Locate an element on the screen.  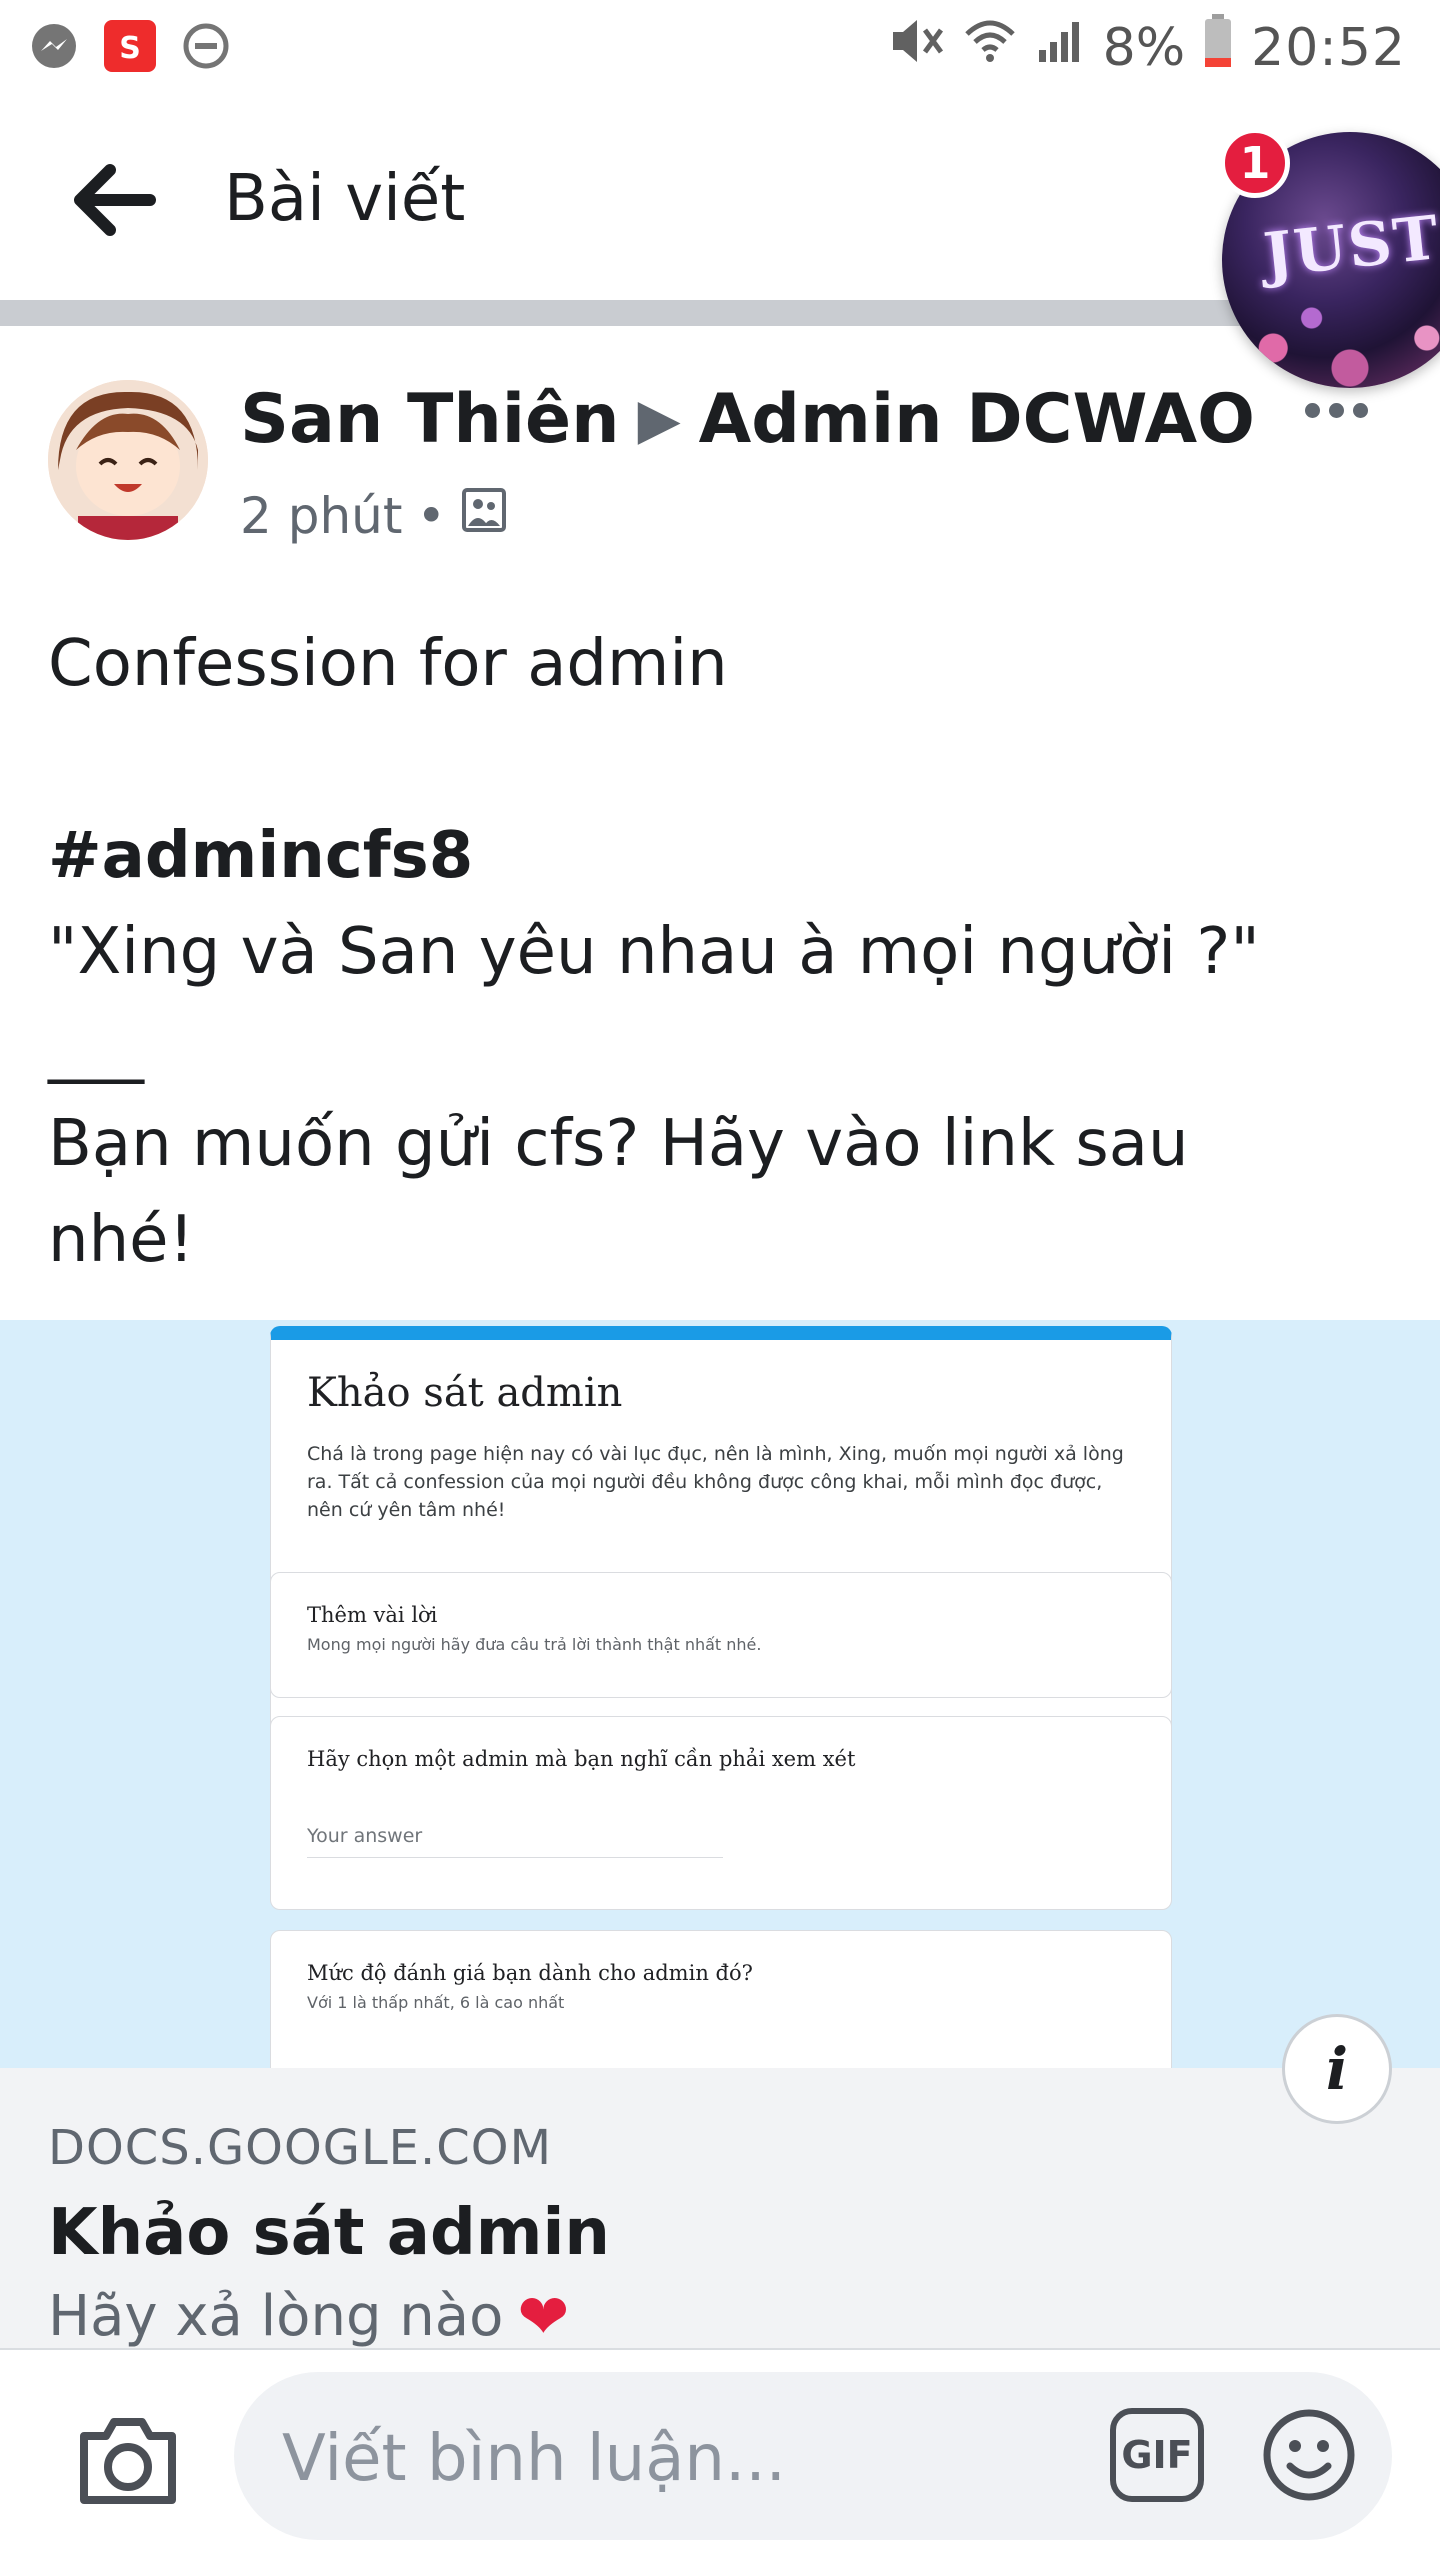
section-title: Thêm vài lời is located at coordinates (372, 1615).